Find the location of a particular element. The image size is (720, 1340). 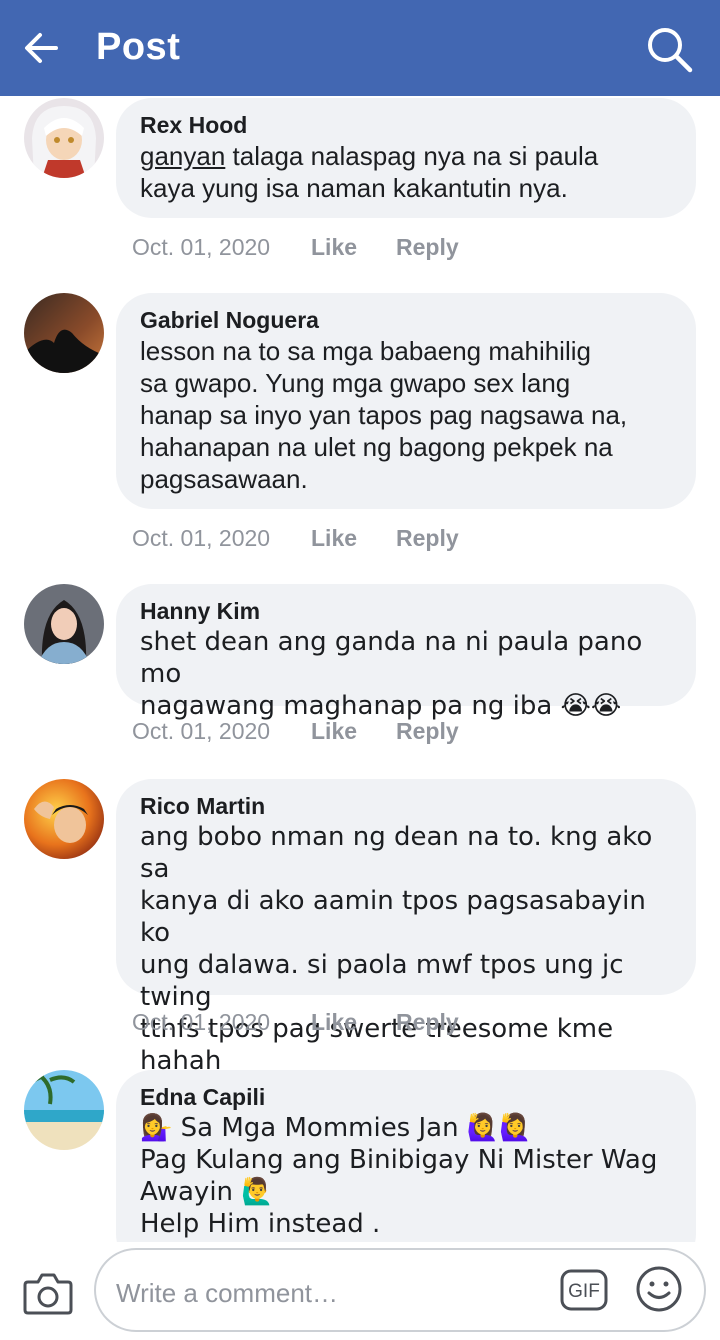

comment-link: ganyan is located at coordinates (182, 156).